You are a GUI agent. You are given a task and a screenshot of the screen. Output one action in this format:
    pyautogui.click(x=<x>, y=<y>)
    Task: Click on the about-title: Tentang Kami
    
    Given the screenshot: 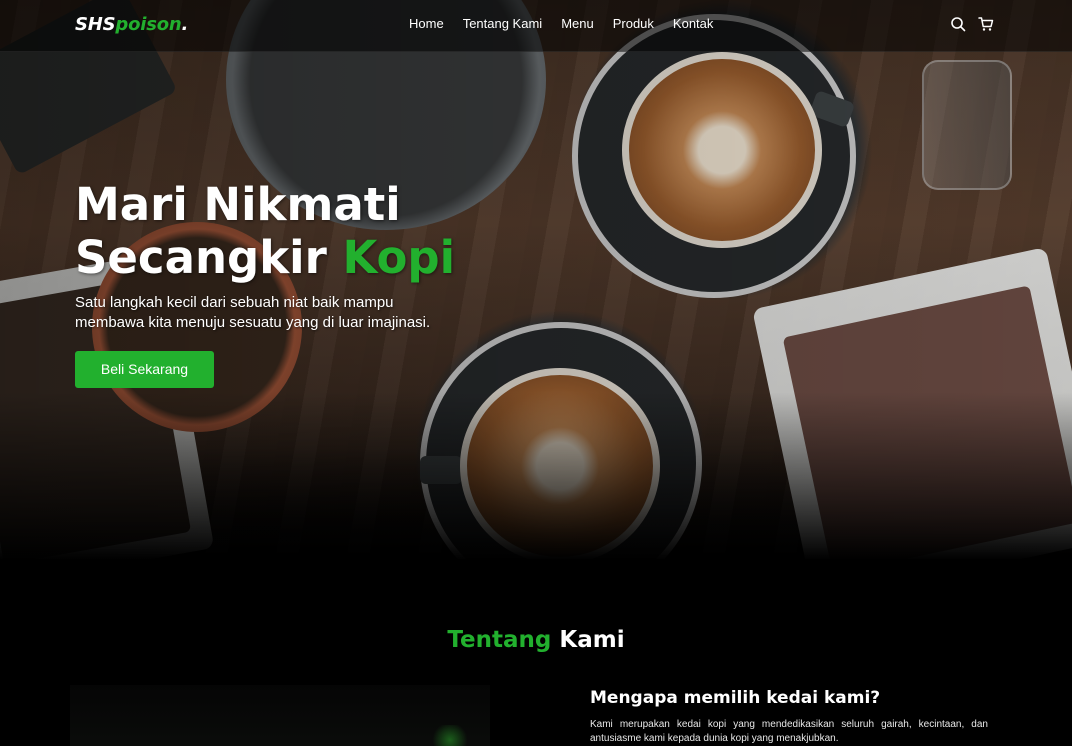 What is the action you would take?
    pyautogui.click(x=536, y=640)
    